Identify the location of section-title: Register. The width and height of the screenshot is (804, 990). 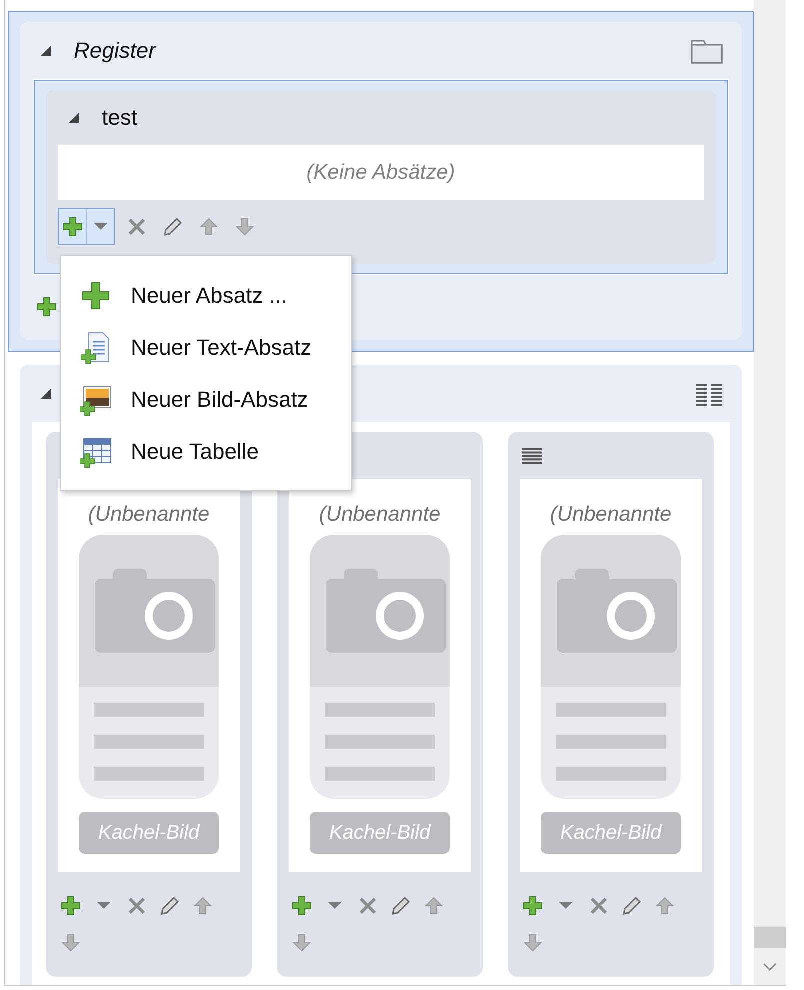
(115, 51).